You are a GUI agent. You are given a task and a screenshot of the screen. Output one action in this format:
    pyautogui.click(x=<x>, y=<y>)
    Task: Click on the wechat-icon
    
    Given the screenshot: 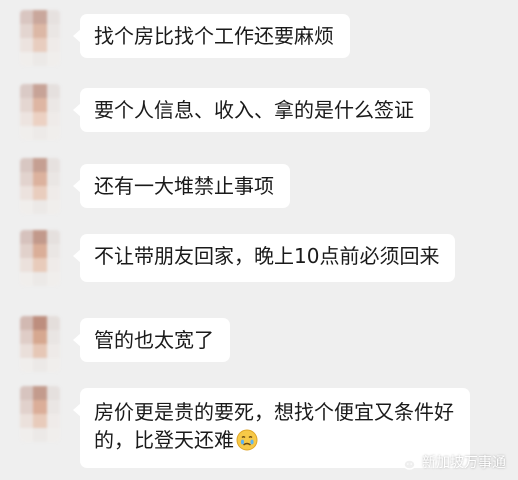 What is the action you would take?
    pyautogui.click(x=406, y=462)
    